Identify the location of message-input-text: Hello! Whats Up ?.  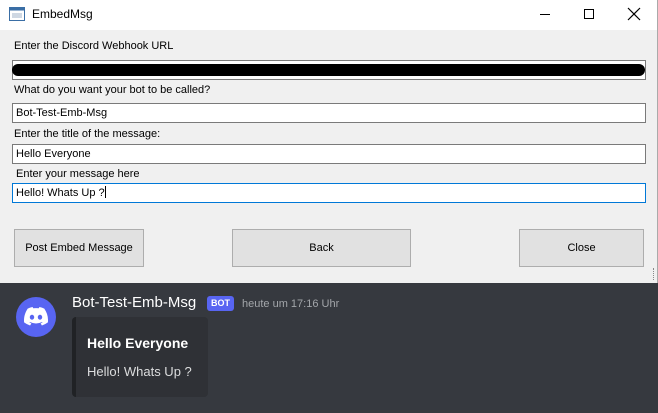
(60, 193).